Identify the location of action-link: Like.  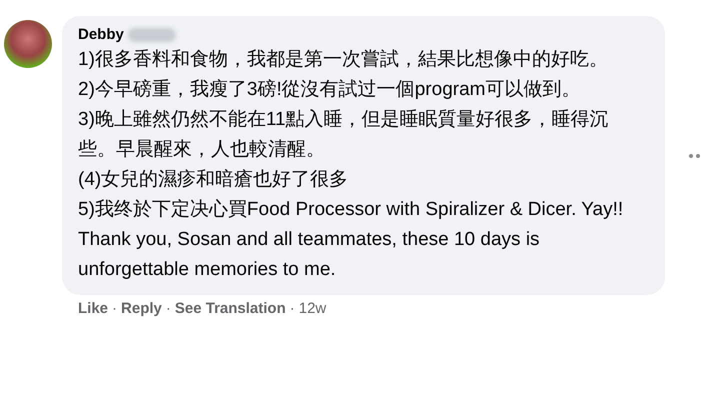
(93, 308).